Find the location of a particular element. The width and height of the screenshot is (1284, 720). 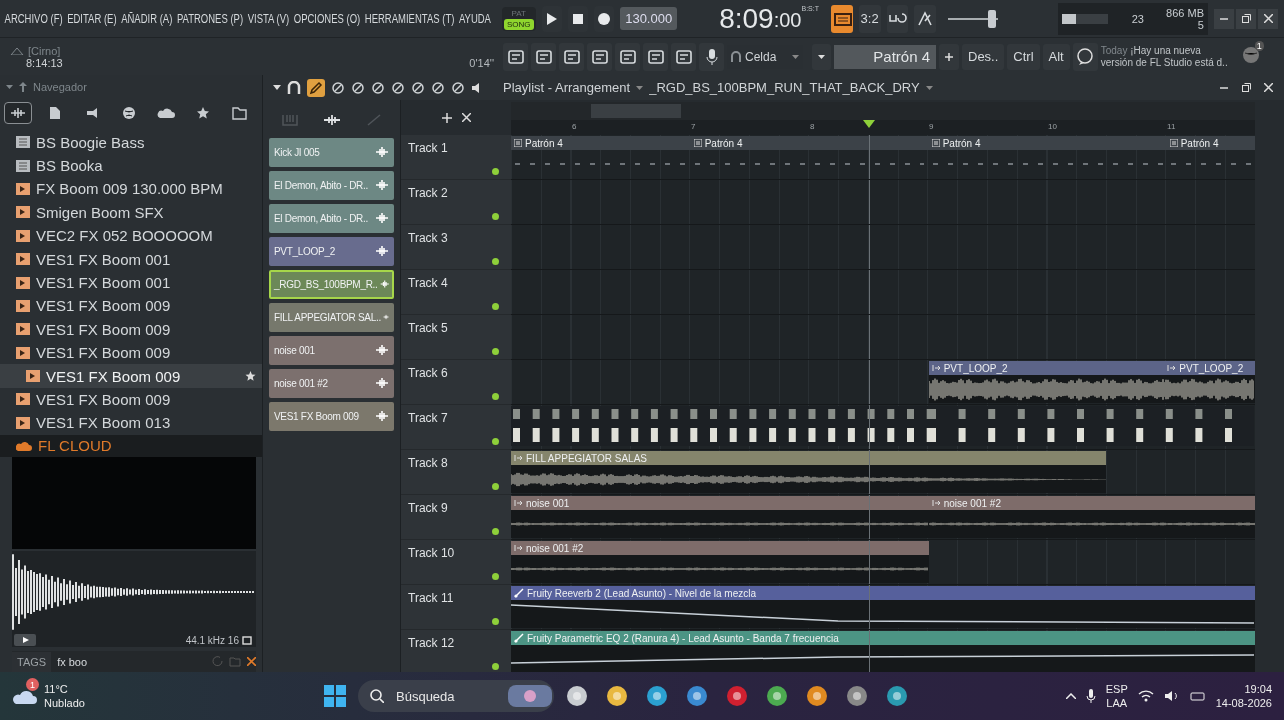

menu-item: AYUDA is located at coordinates (474, 18).